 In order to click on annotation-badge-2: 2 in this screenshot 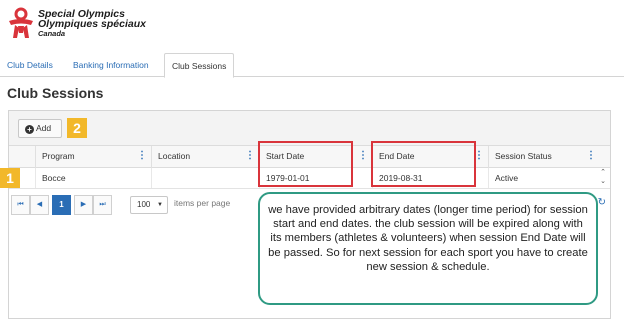, I will do `click(77, 128)`.